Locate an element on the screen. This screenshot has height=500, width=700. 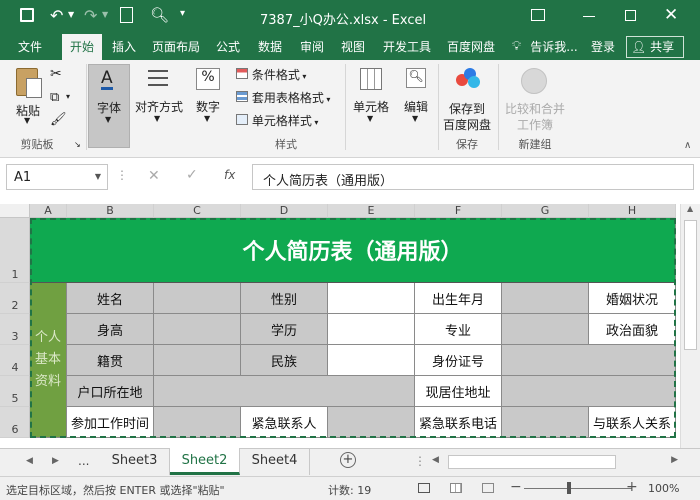
value-address is located at coordinates (589, 391).